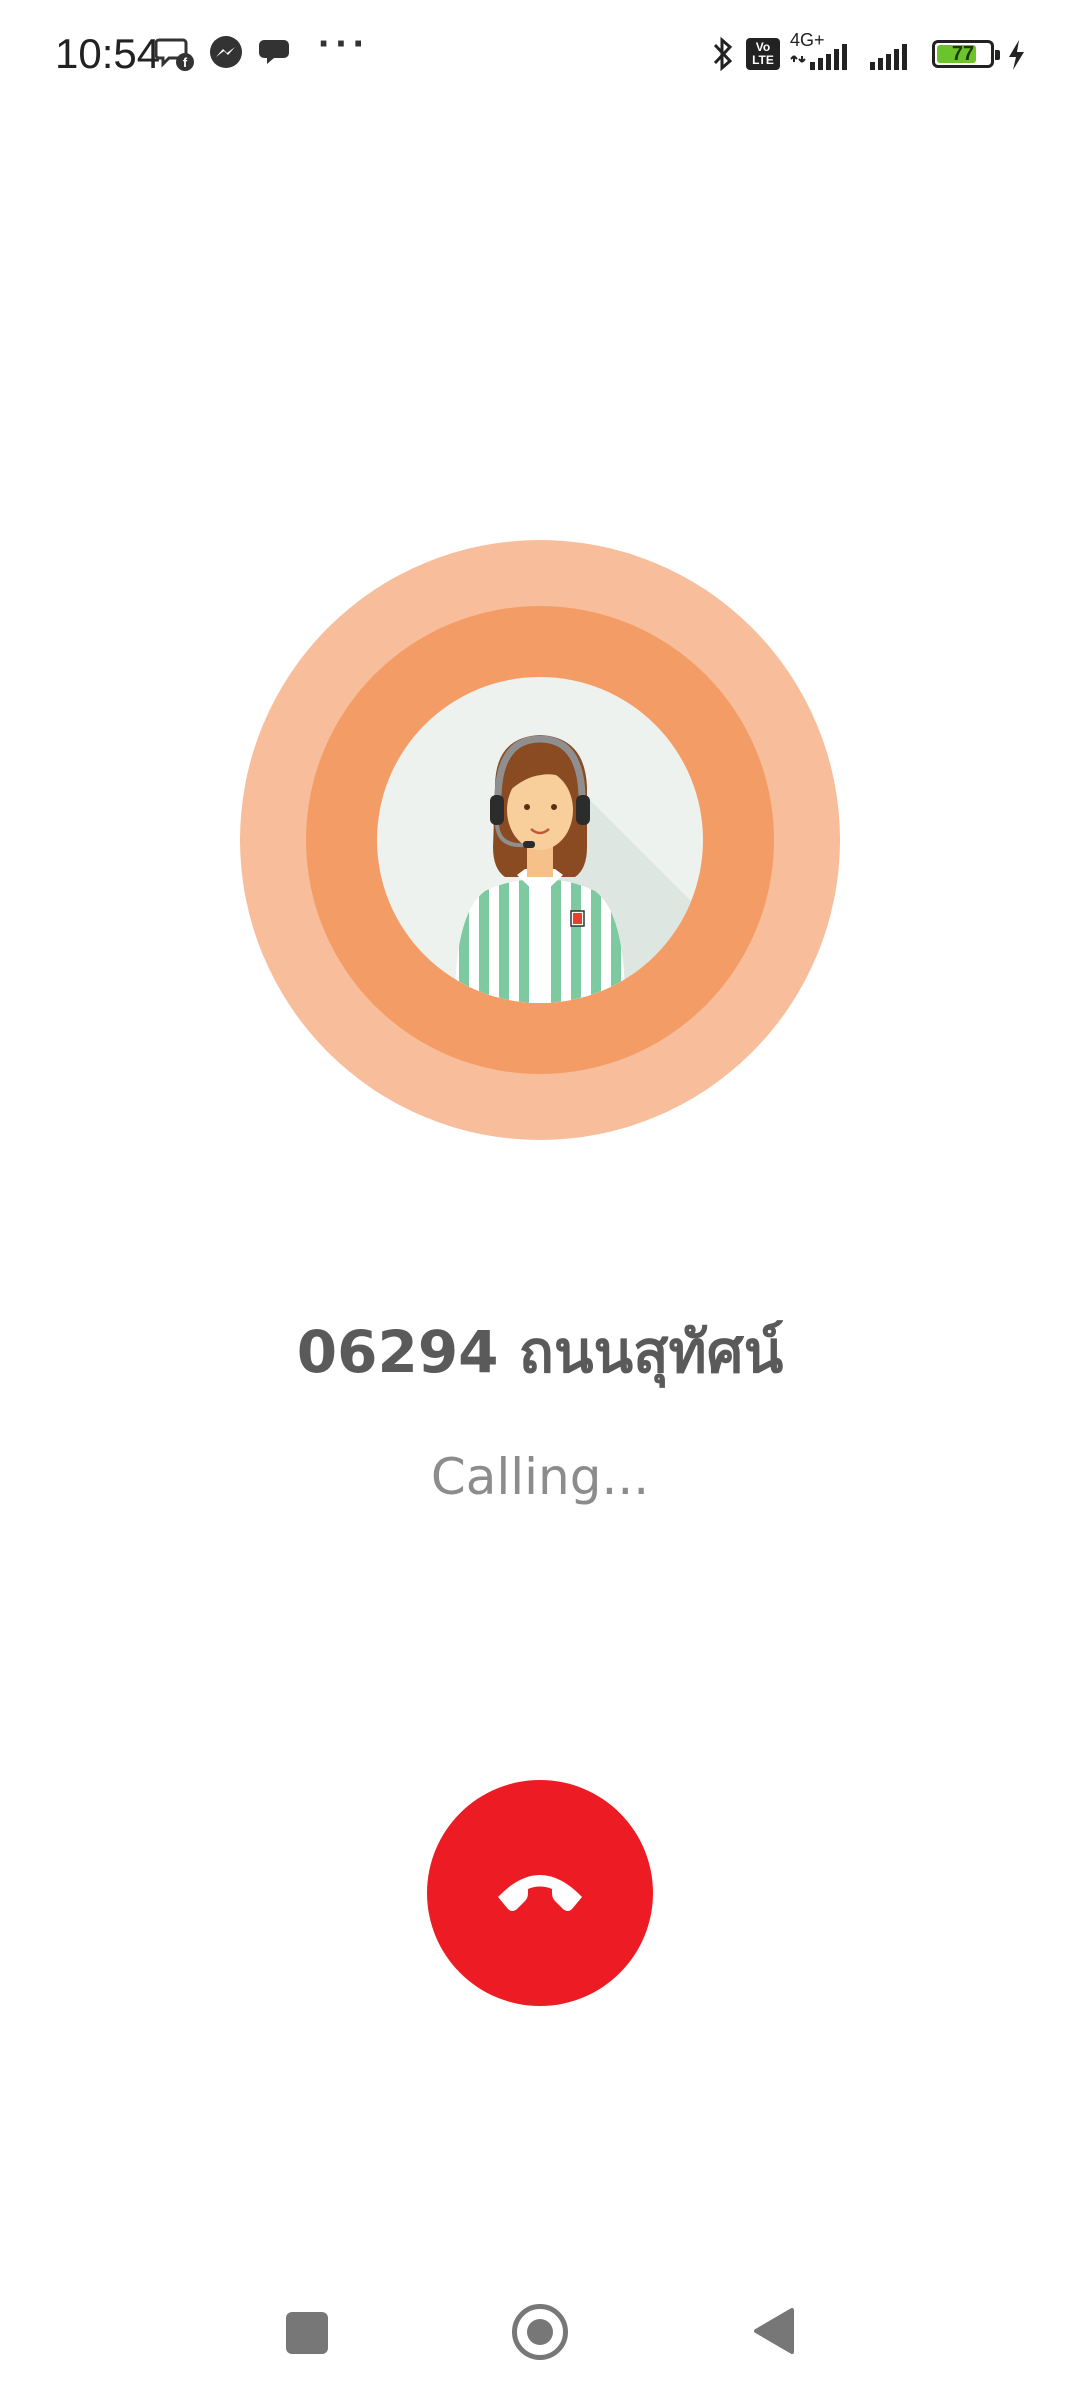  Describe the element at coordinates (274, 52) in the screenshot. I see `speech-bubble-icon` at that location.